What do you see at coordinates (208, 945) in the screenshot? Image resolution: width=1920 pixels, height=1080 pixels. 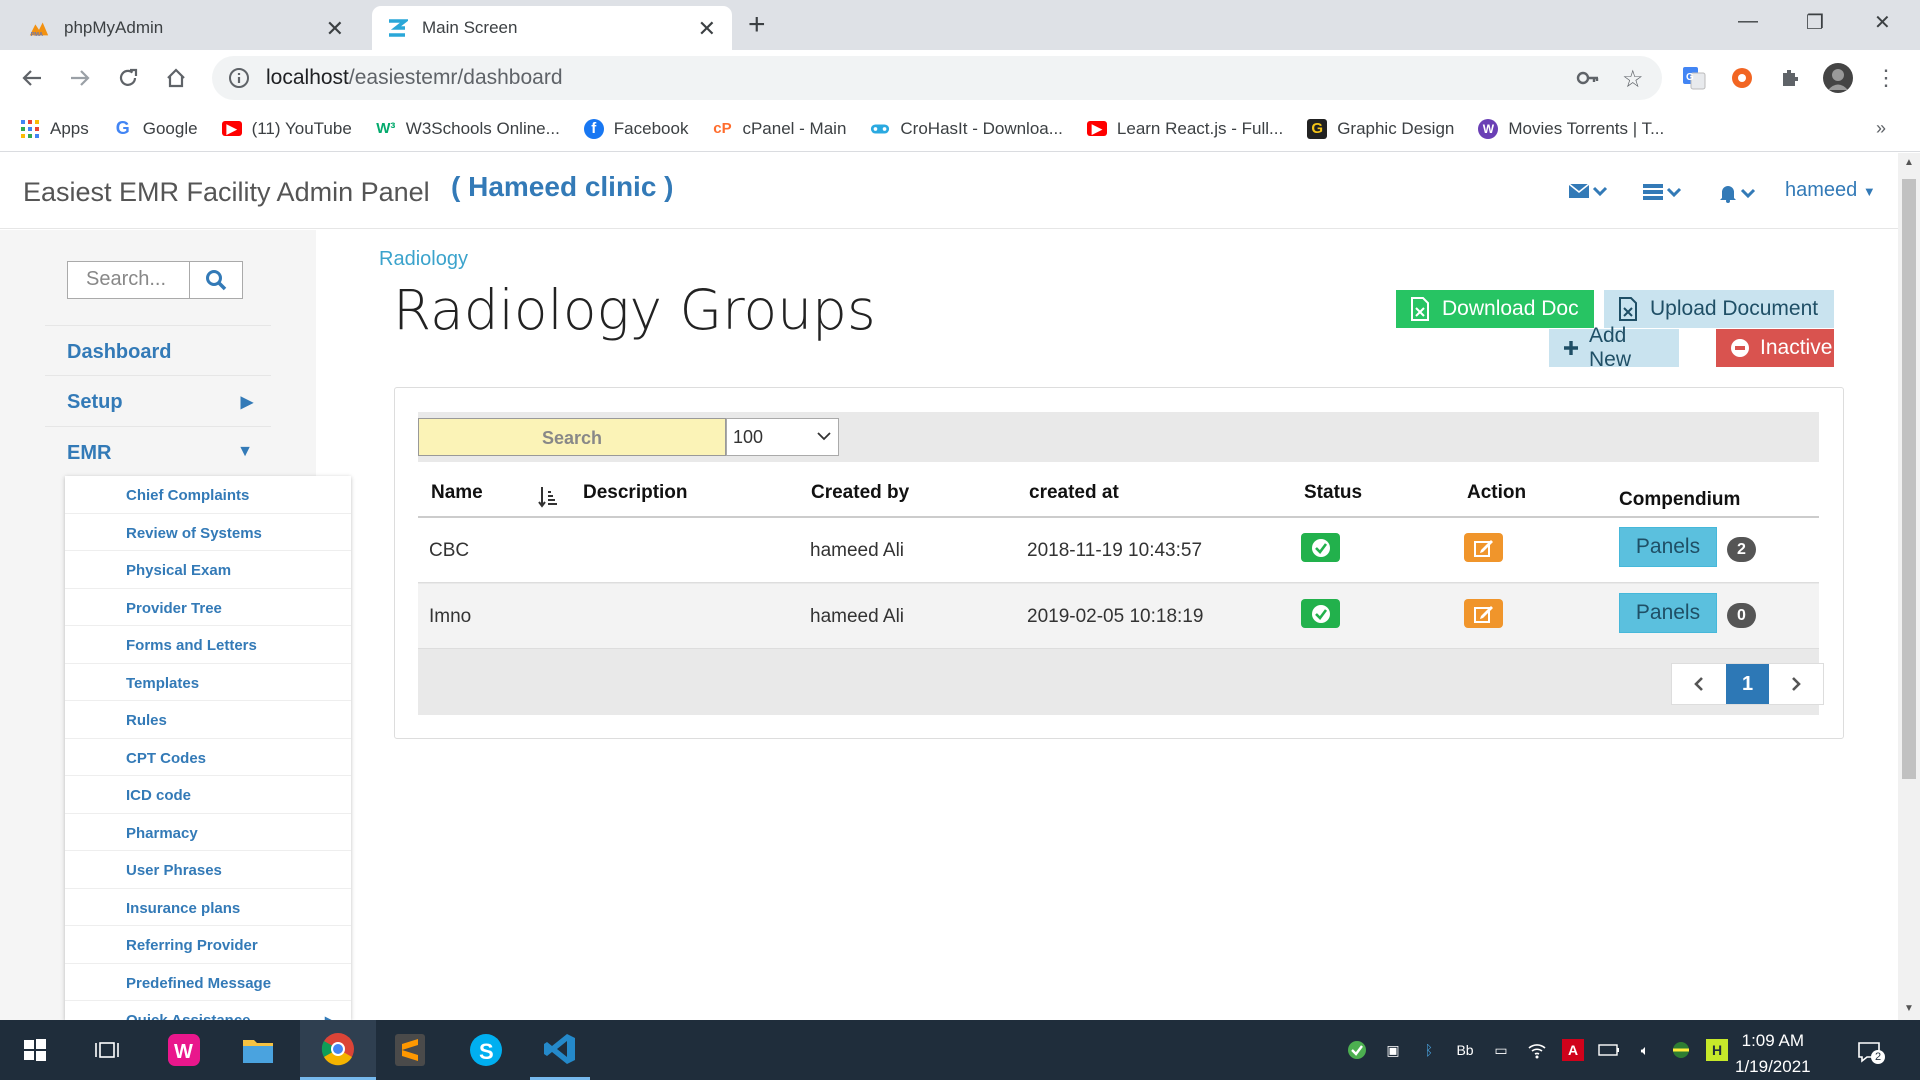 I see `submenu-item: Referring Provider` at bounding box center [208, 945].